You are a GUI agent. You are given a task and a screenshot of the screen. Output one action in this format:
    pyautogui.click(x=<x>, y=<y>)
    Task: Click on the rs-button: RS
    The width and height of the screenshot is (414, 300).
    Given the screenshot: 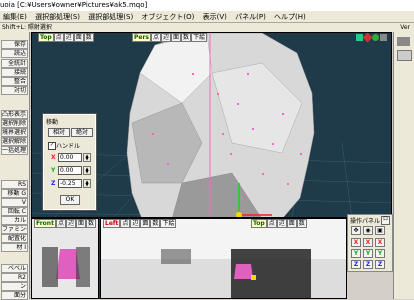 What is the action you would take?
    pyautogui.click(x=14, y=184)
    